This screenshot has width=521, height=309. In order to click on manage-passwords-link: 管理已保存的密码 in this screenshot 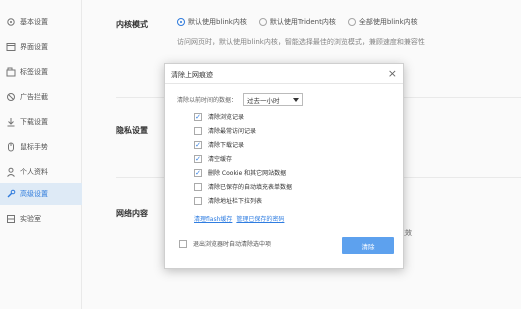, I will do `click(260, 218)`.